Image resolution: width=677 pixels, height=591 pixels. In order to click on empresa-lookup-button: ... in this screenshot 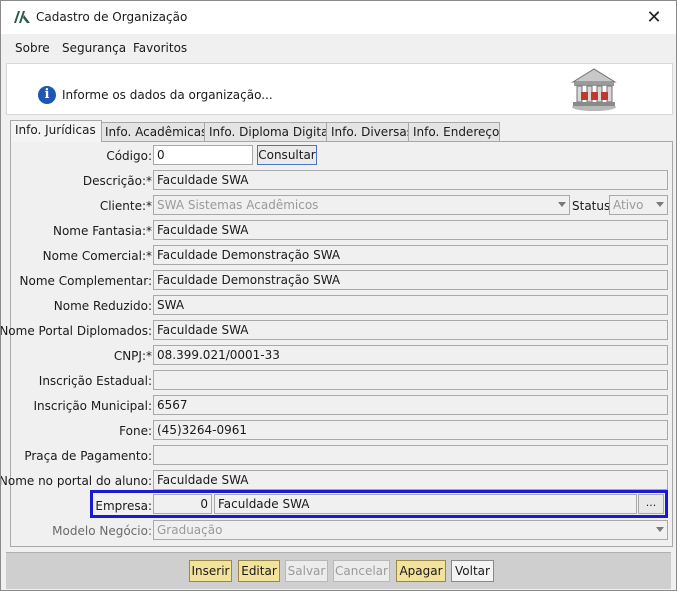, I will do `click(651, 504)`.